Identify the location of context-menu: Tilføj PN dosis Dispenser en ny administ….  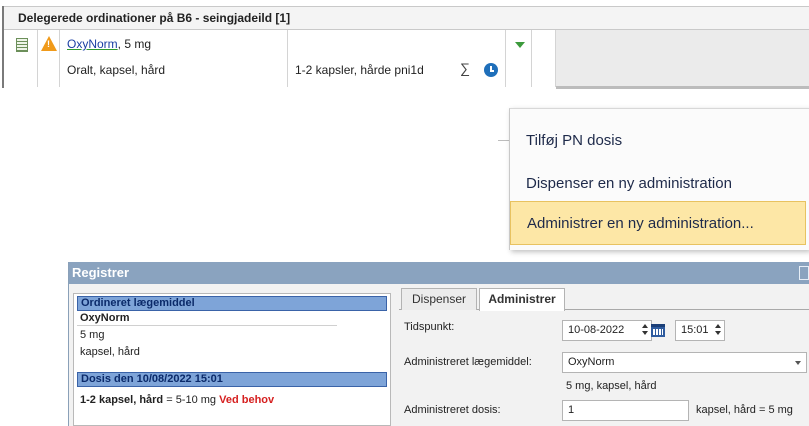
(659, 179).